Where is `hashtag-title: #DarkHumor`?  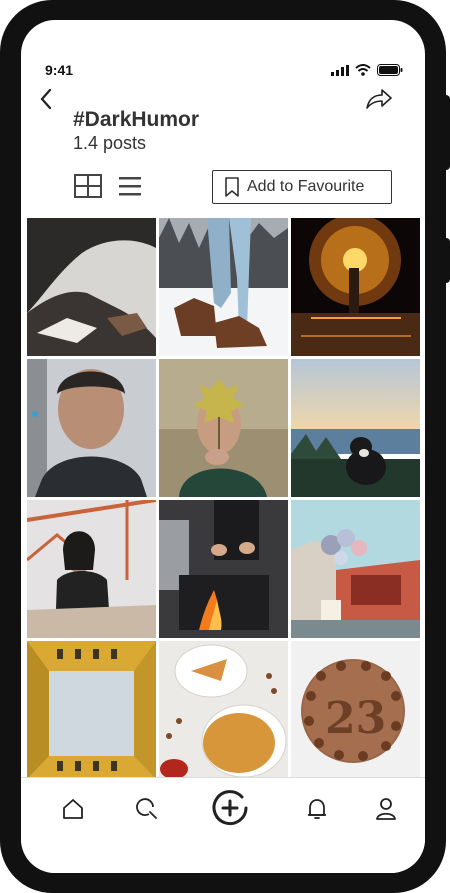
hashtag-title: #DarkHumor is located at coordinates (136, 119).